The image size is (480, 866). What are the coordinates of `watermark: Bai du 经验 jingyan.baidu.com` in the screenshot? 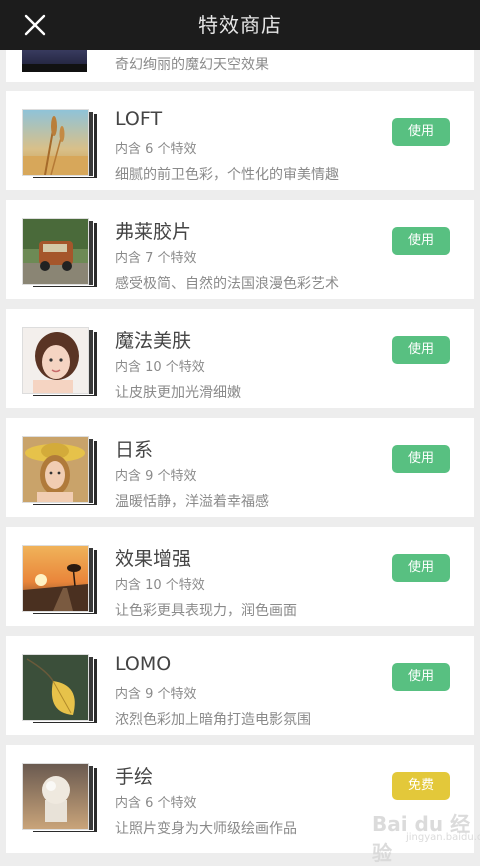 It's located at (423, 835).